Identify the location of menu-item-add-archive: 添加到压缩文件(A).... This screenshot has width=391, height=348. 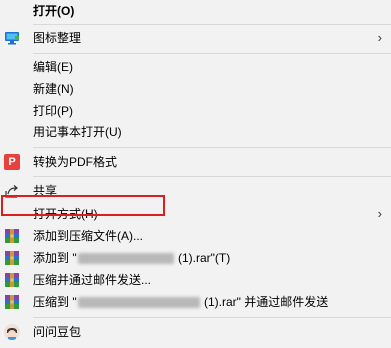
(195, 236).